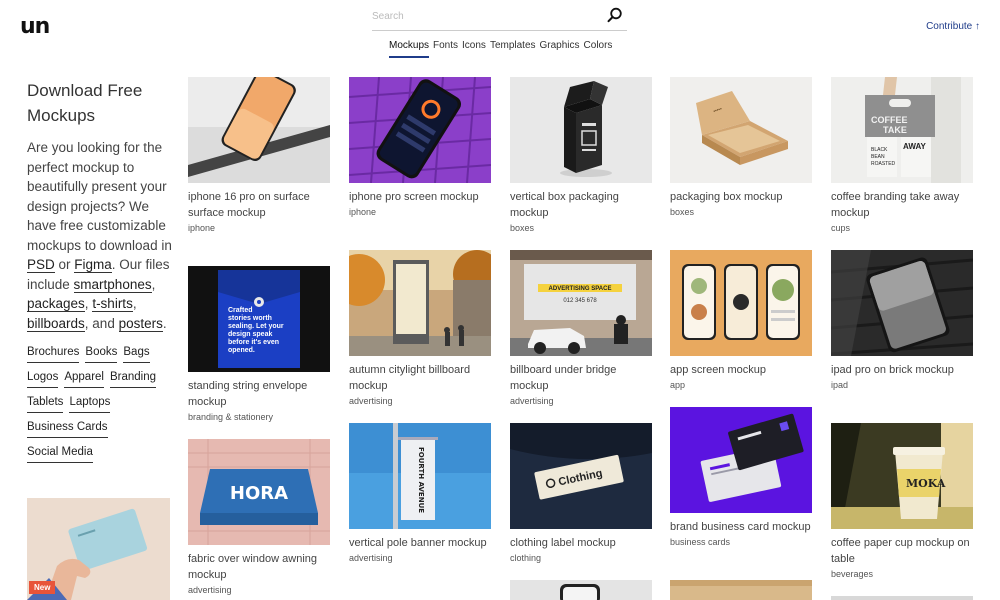 The image size is (1000, 600). I want to click on card-thumbnail: Clothing, so click(581, 476).